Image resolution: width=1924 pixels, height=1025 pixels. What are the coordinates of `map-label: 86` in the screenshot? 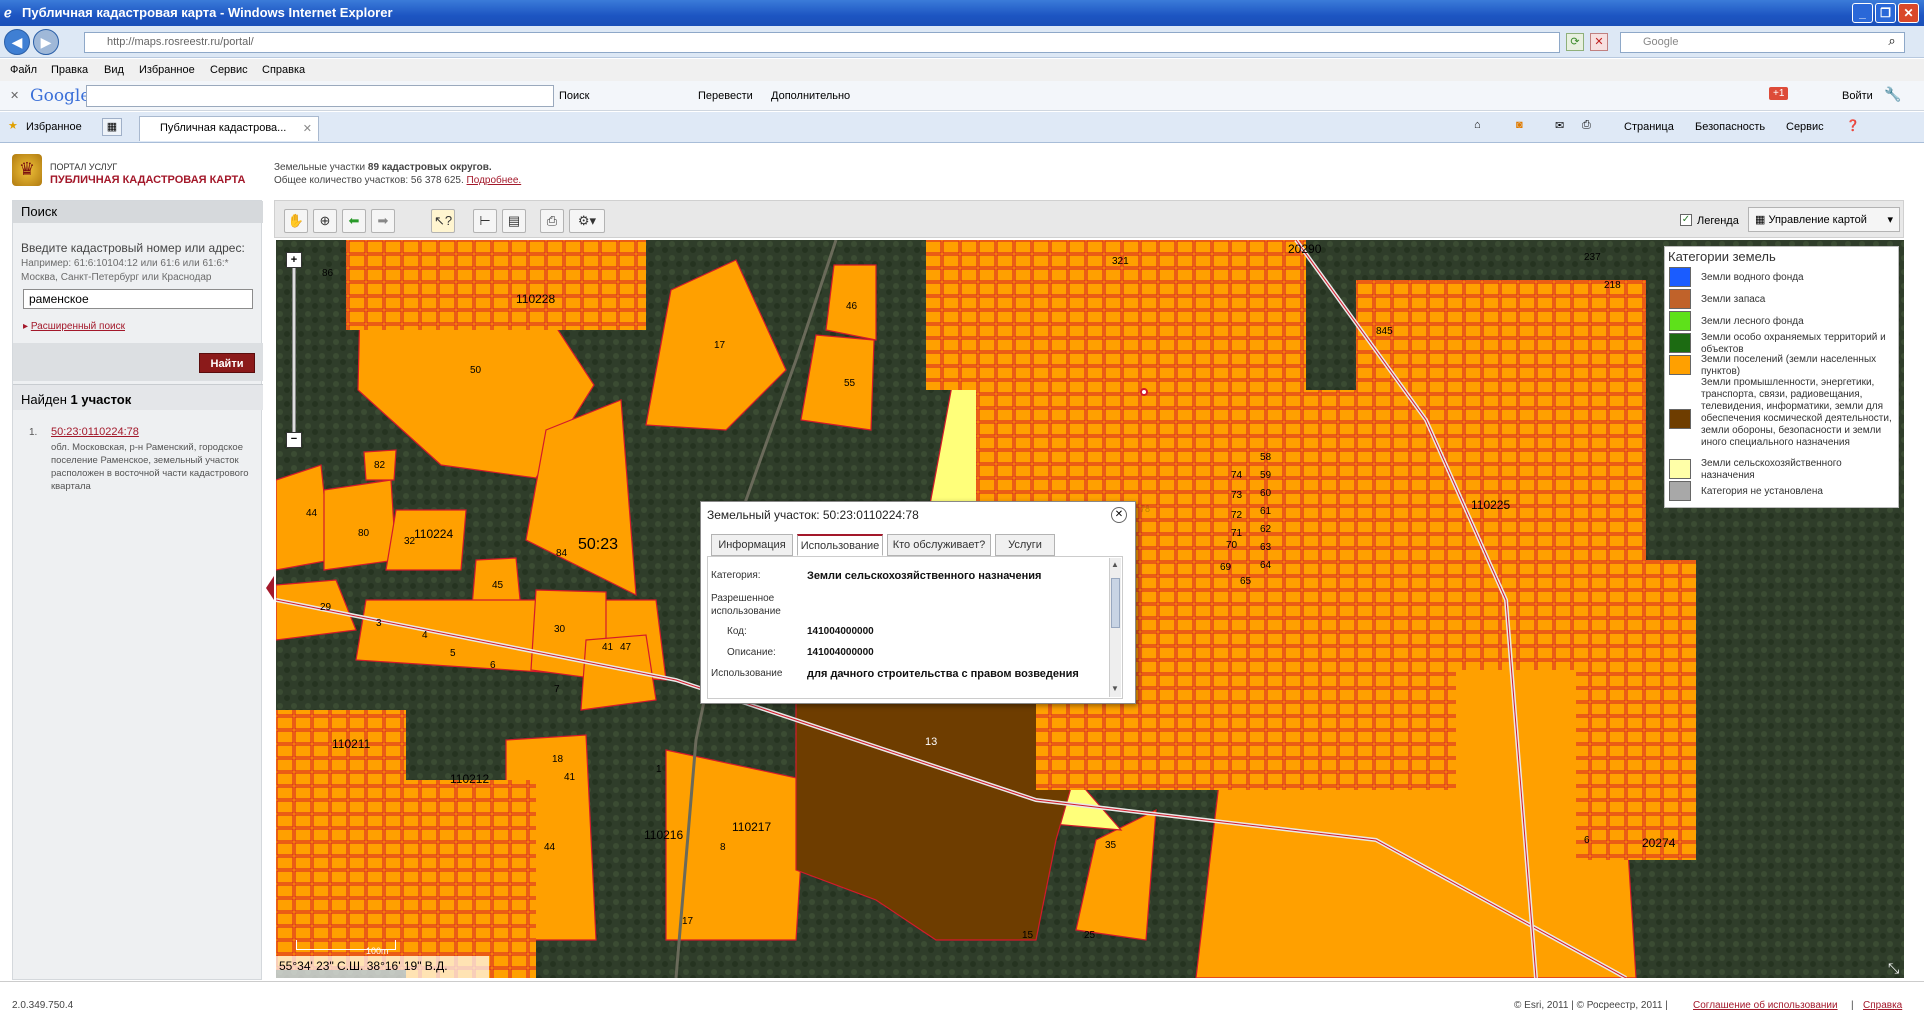 It's located at (328, 273).